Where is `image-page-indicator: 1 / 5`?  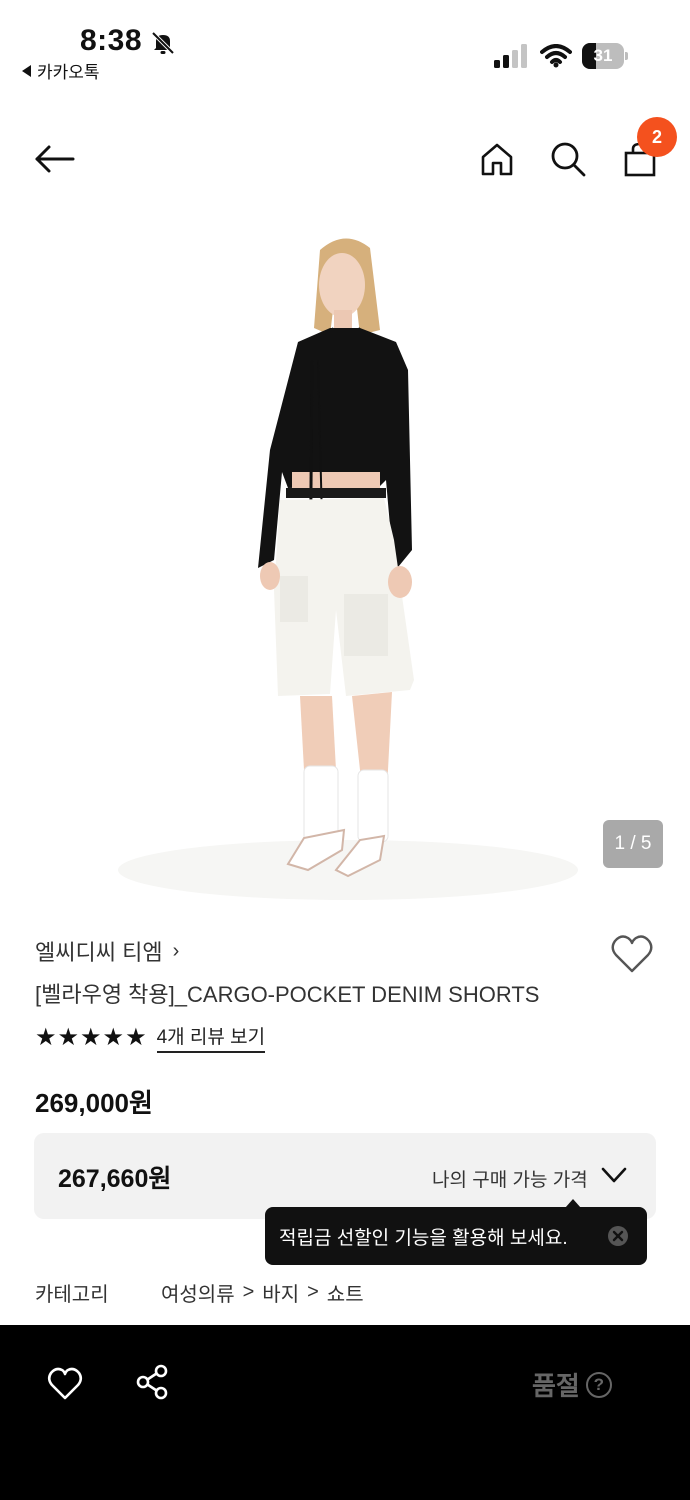
image-page-indicator: 1 / 5 is located at coordinates (633, 844).